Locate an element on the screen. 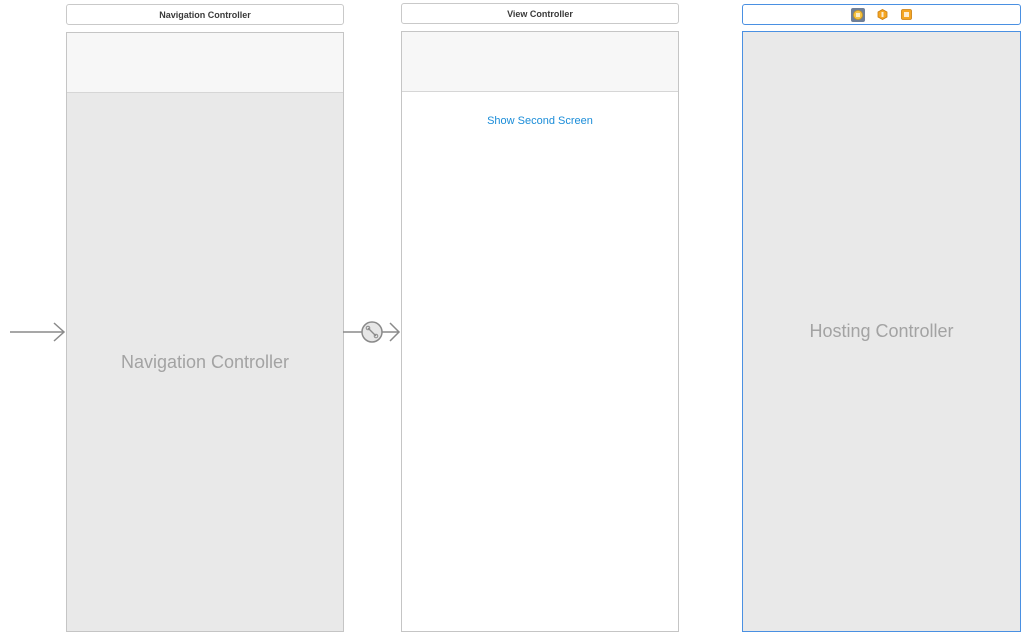 This screenshot has width=1024, height=637. scene-title-label: View Controller is located at coordinates (540, 13).